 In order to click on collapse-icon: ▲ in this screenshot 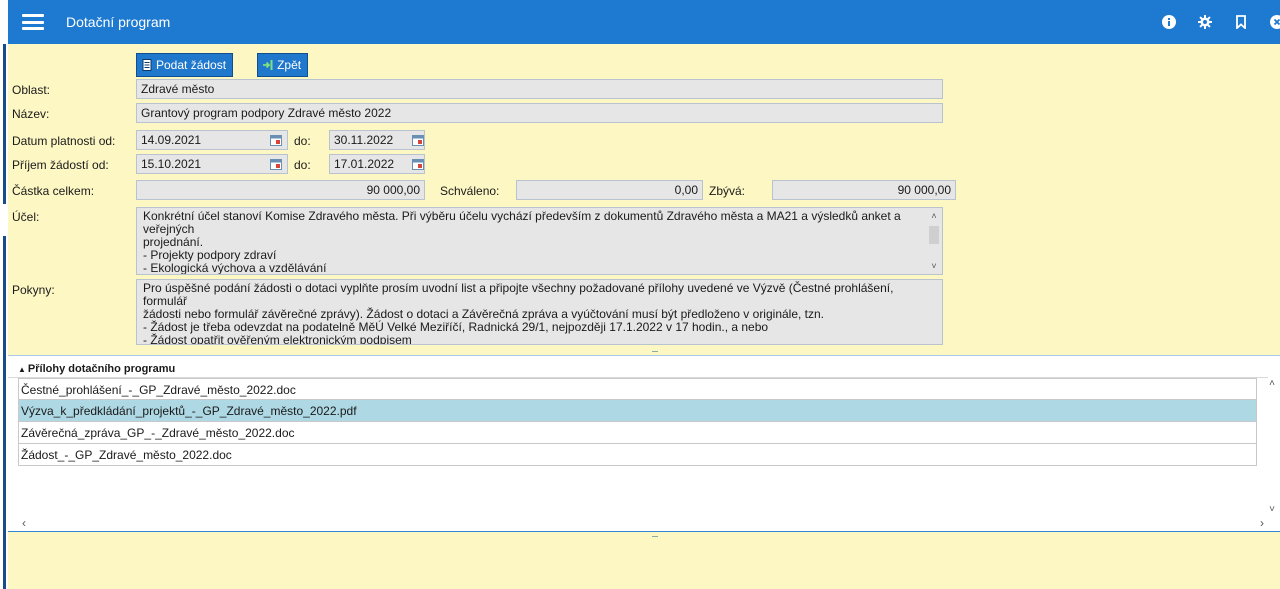, I will do `click(22, 369)`.